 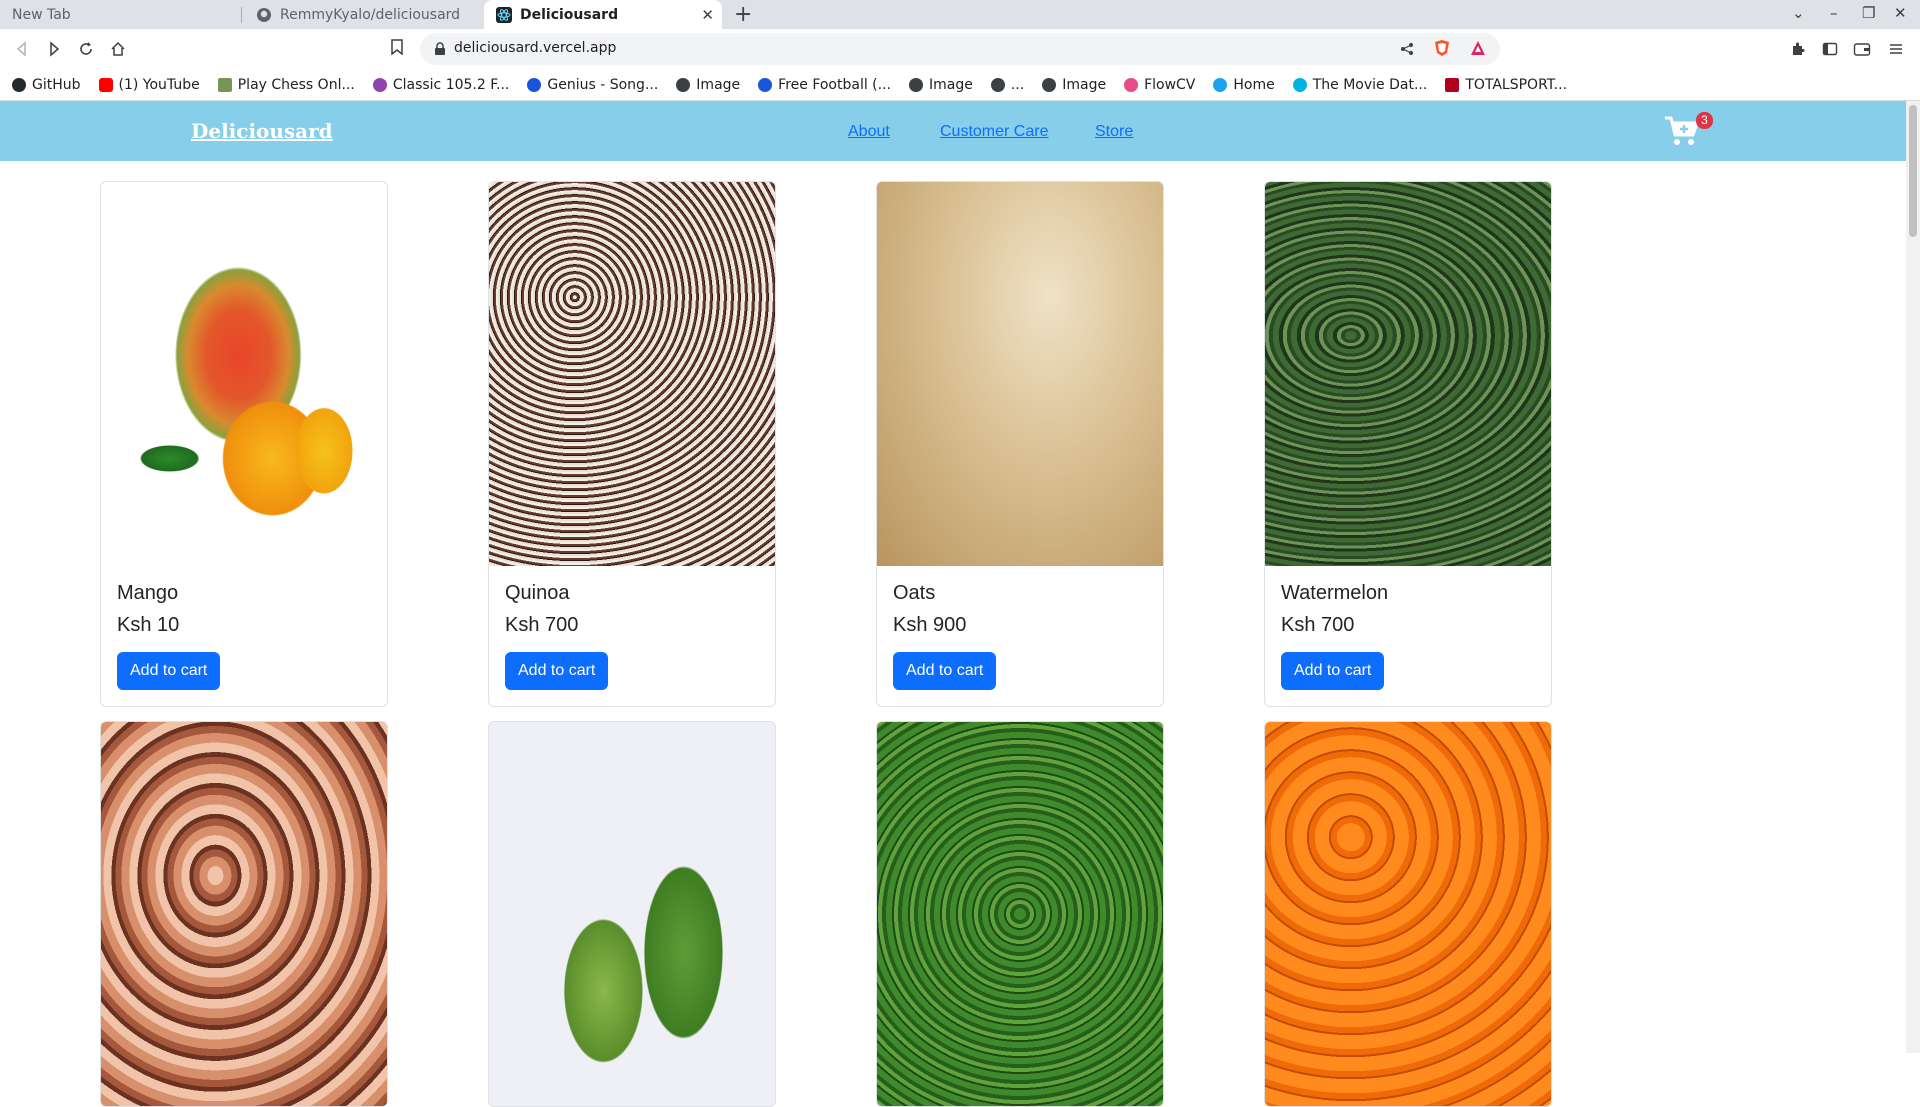 What do you see at coordinates (1798, 49) in the screenshot?
I see `extensions-icon` at bounding box center [1798, 49].